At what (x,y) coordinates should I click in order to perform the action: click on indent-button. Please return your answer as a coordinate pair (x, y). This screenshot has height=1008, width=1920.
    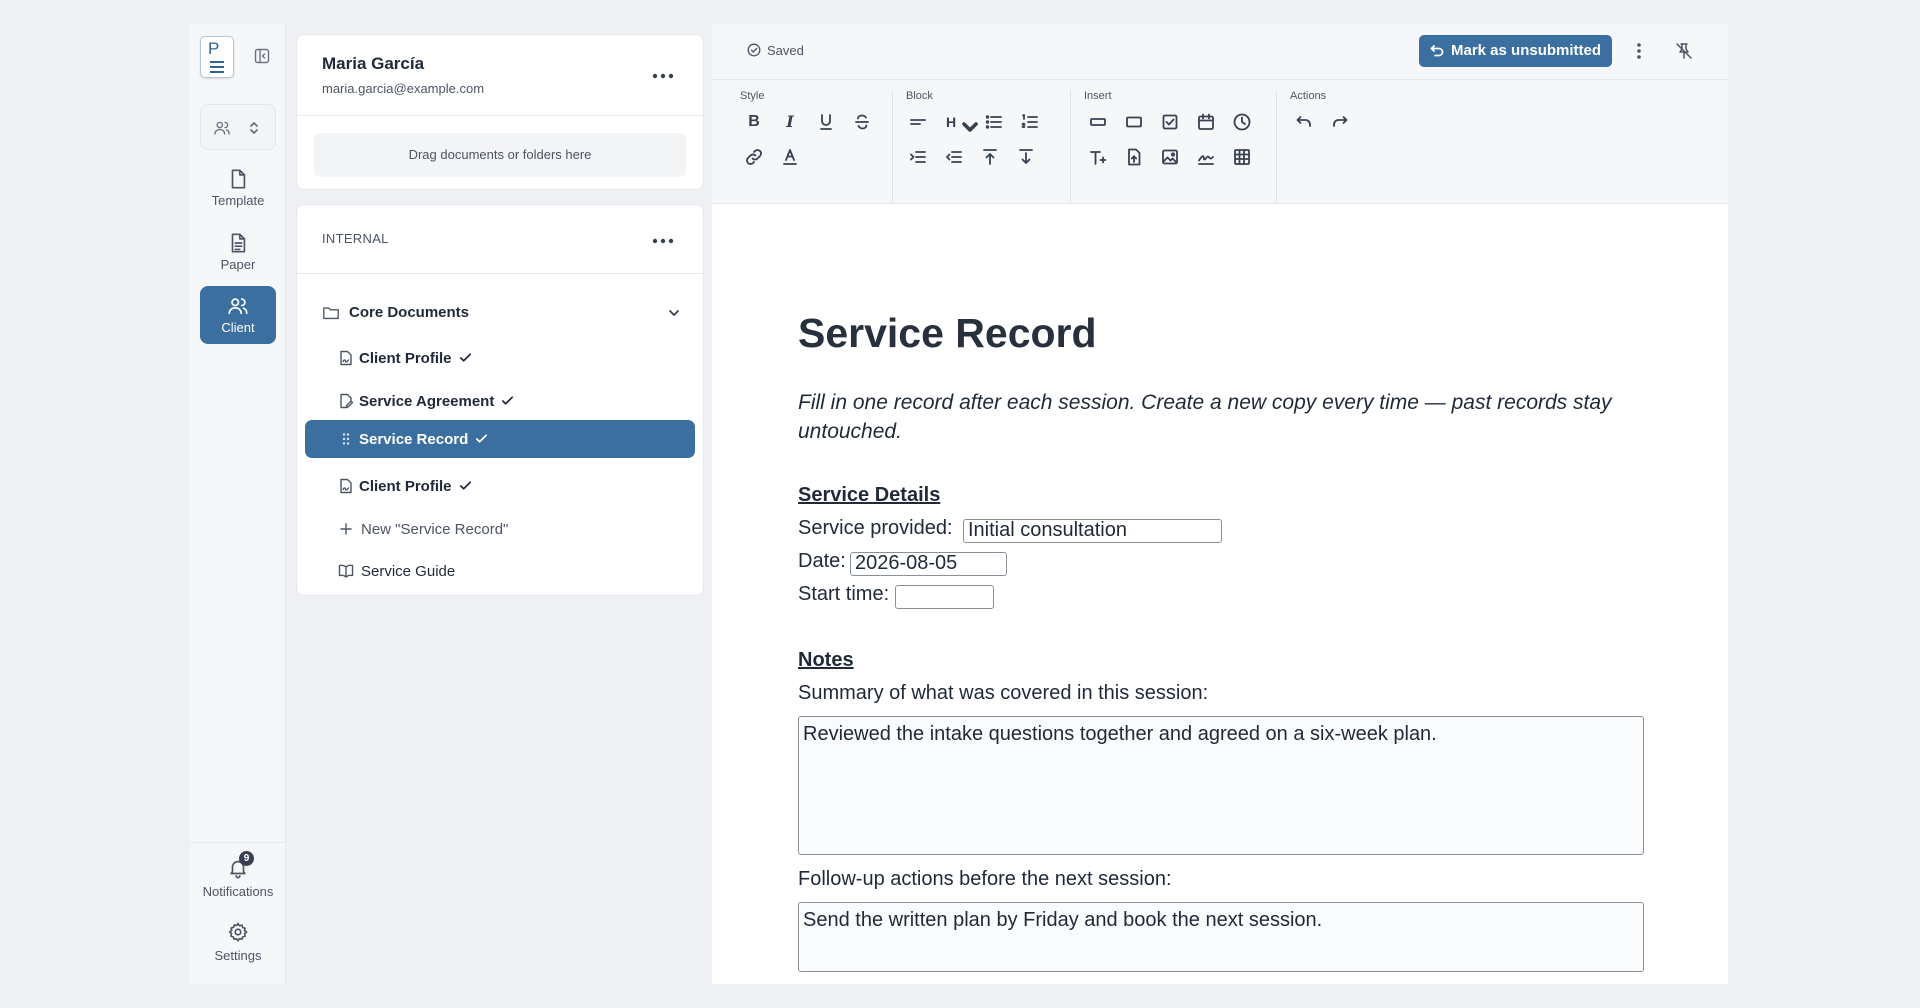
    Looking at the image, I should click on (918, 157).